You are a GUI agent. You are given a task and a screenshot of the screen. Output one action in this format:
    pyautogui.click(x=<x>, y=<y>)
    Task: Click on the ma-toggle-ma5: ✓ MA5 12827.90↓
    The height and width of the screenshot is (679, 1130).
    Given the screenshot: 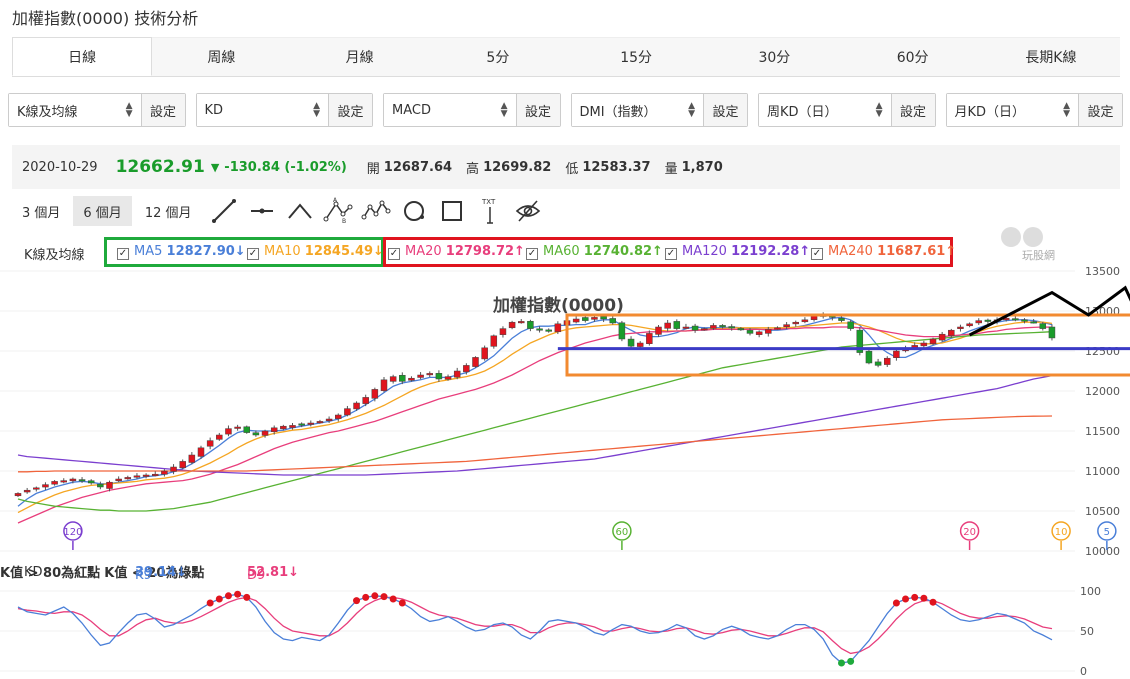 What is the action you would take?
    pyautogui.click(x=181, y=252)
    